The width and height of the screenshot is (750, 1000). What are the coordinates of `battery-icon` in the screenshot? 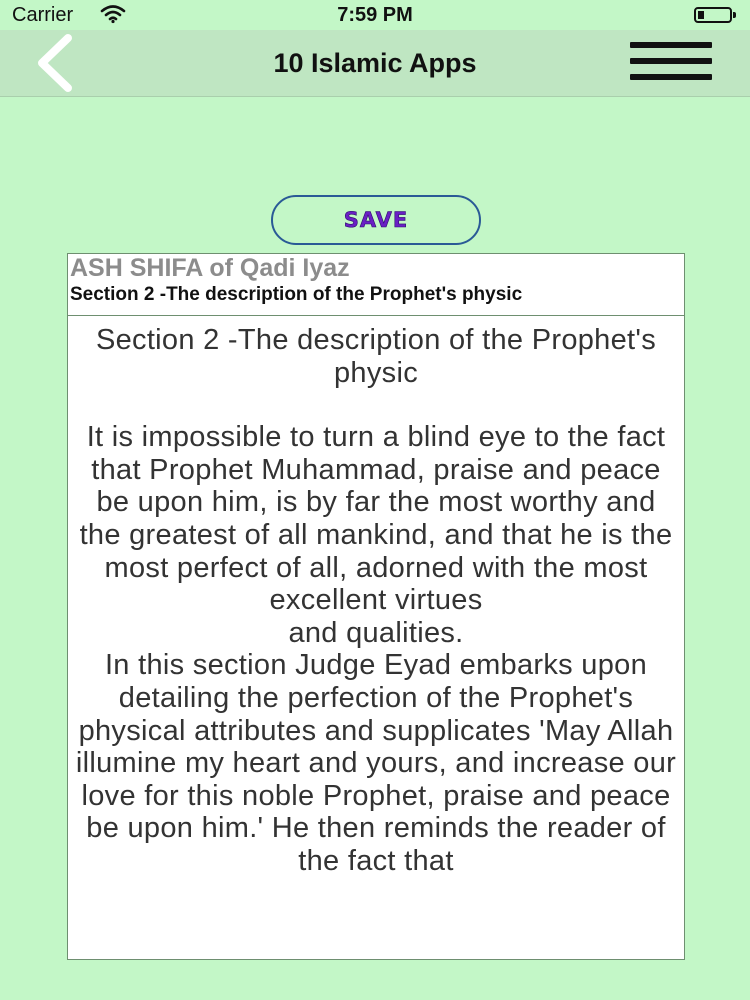 It's located at (715, 15).